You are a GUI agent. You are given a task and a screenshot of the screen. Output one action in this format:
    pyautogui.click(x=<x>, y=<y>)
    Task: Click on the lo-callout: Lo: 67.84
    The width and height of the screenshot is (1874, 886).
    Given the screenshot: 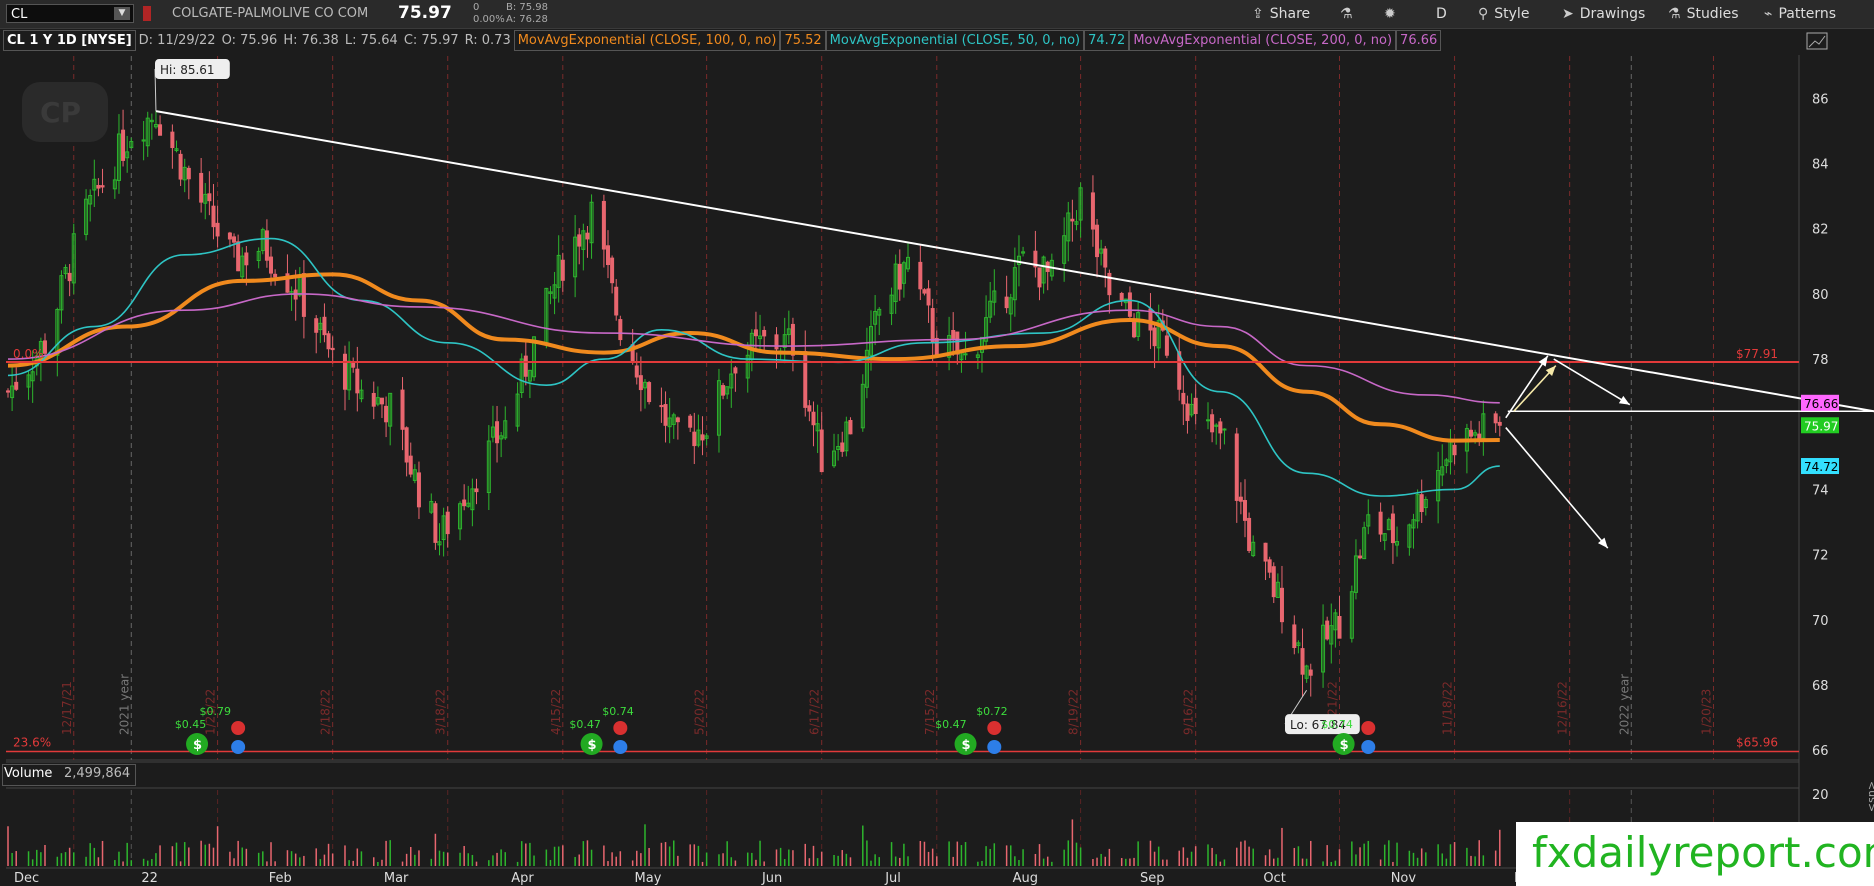 What is the action you would take?
    pyautogui.click(x=1318, y=725)
    